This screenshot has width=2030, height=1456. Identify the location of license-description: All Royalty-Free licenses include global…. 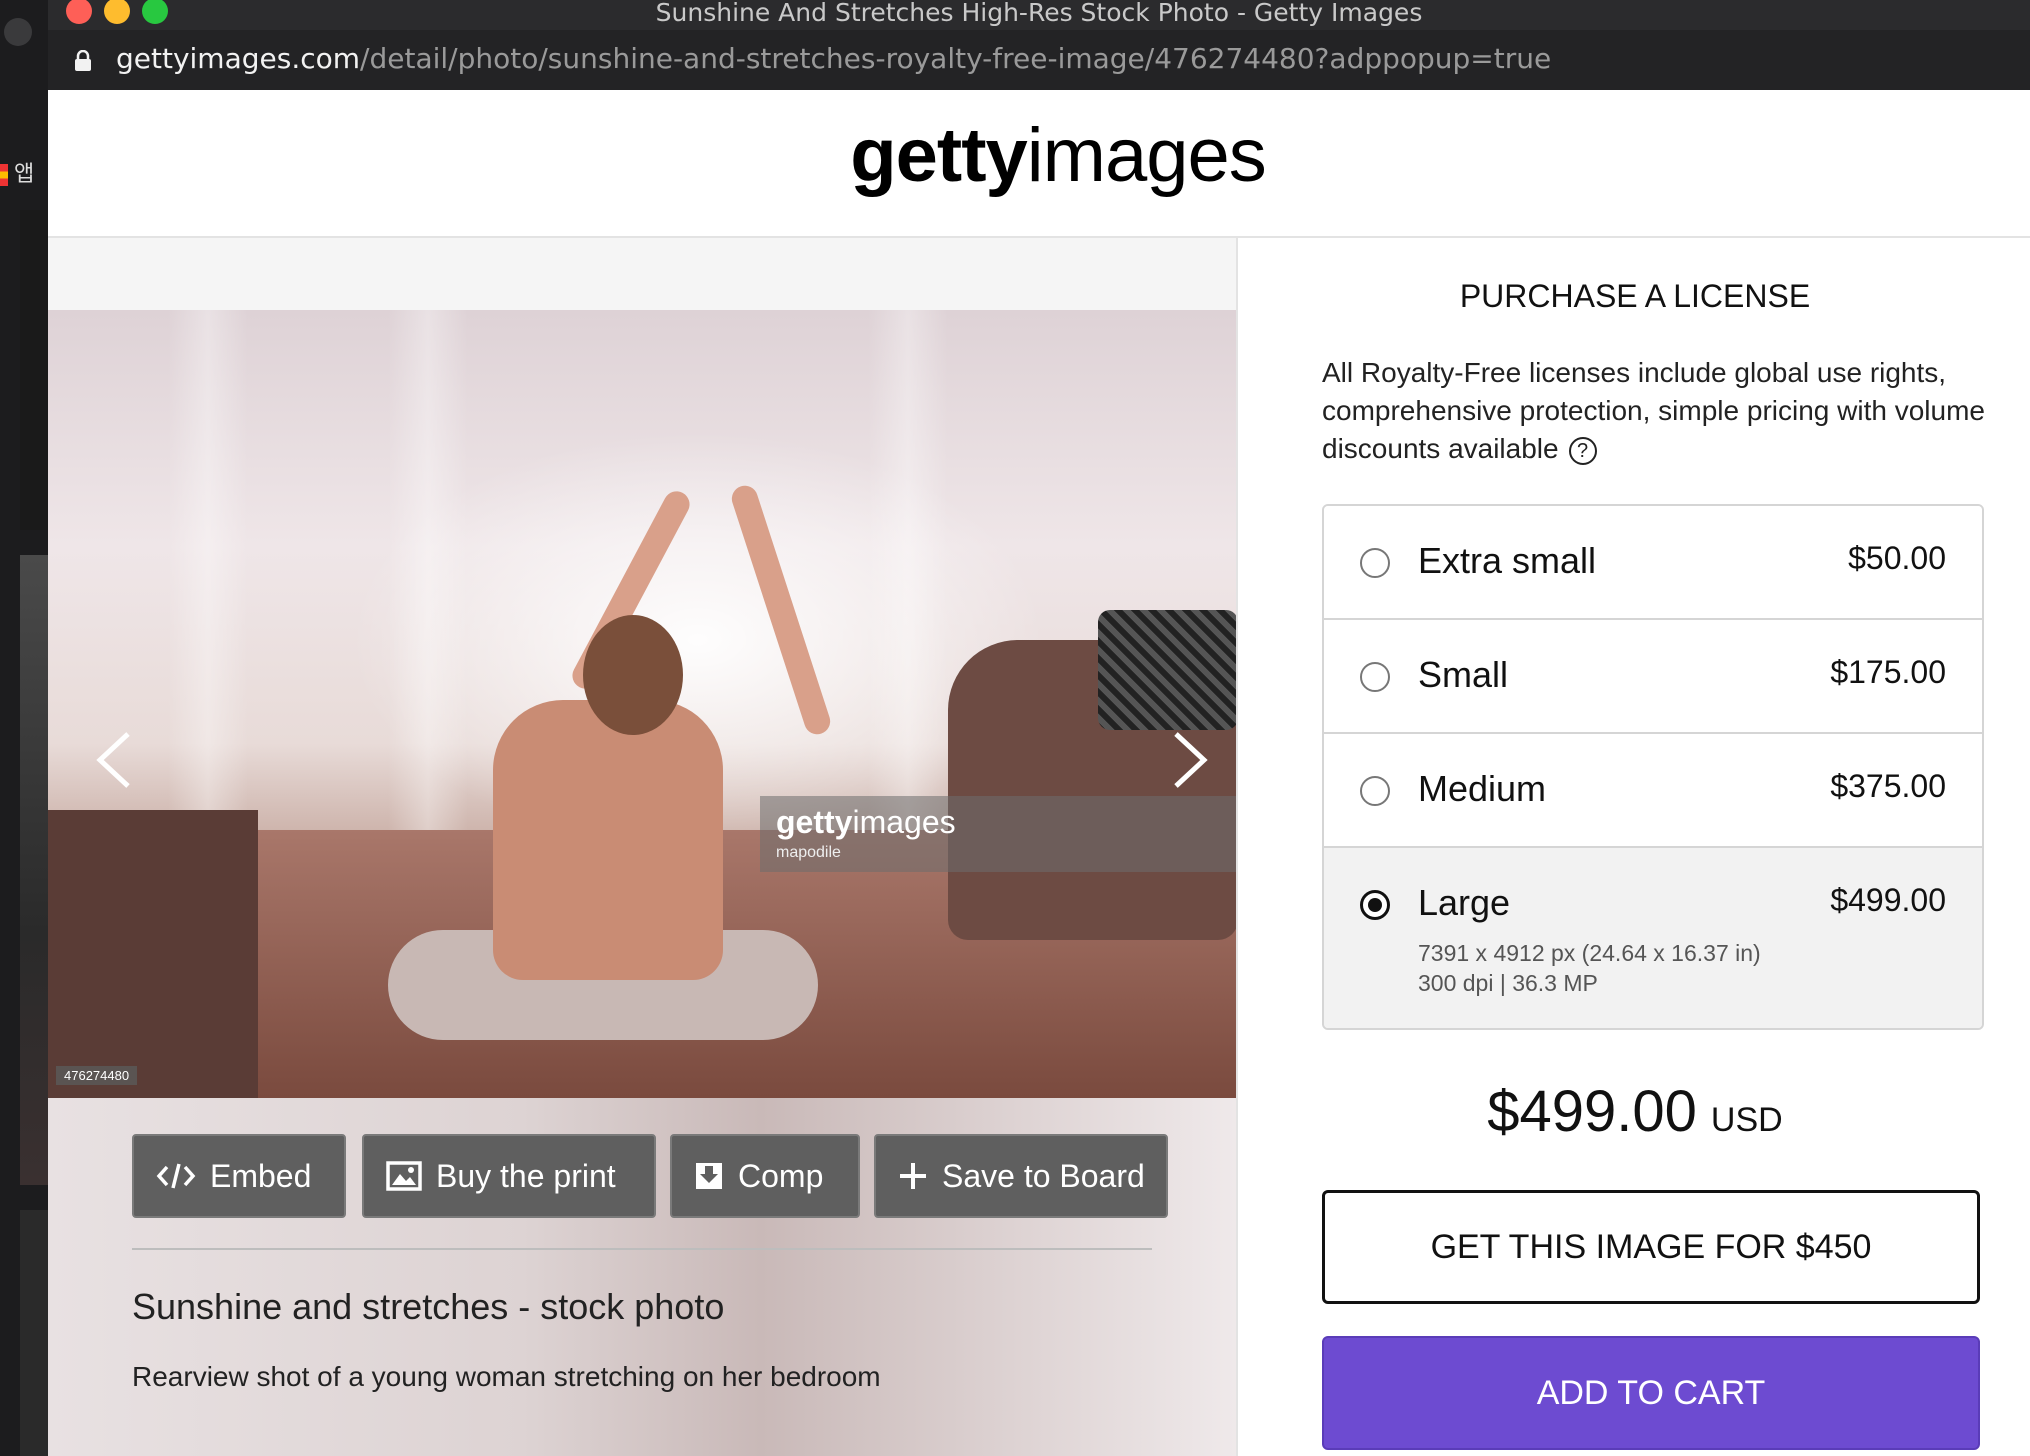
(1662, 411).